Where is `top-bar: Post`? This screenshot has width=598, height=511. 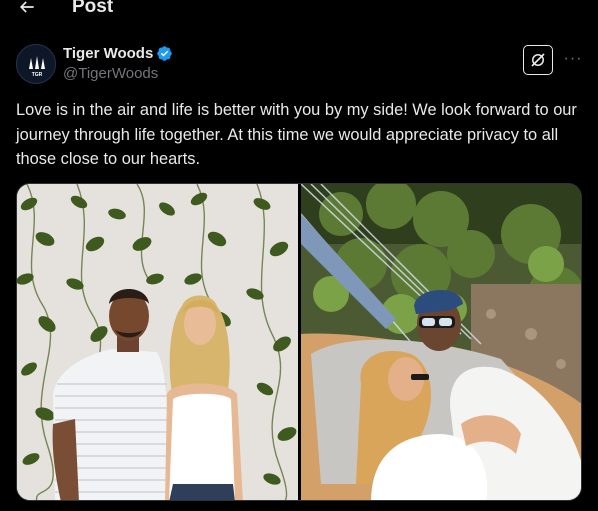
top-bar: Post is located at coordinates (299, 11).